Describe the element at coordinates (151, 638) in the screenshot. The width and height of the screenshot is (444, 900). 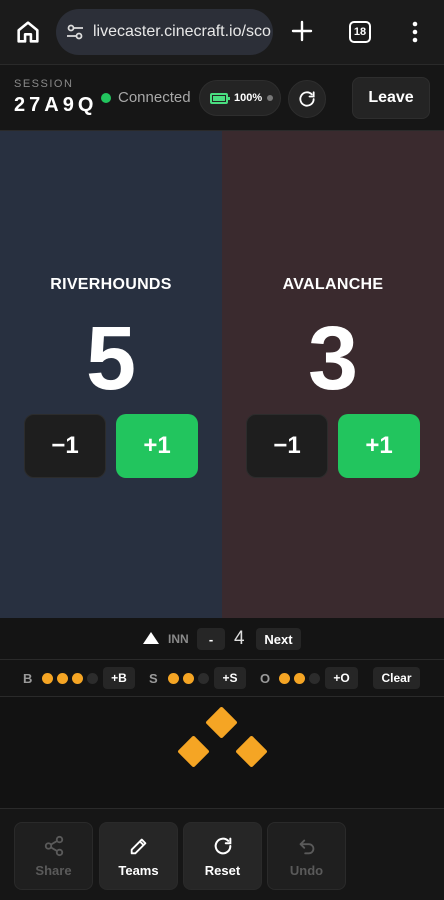
I see `top-inning-arrow-icon` at that location.